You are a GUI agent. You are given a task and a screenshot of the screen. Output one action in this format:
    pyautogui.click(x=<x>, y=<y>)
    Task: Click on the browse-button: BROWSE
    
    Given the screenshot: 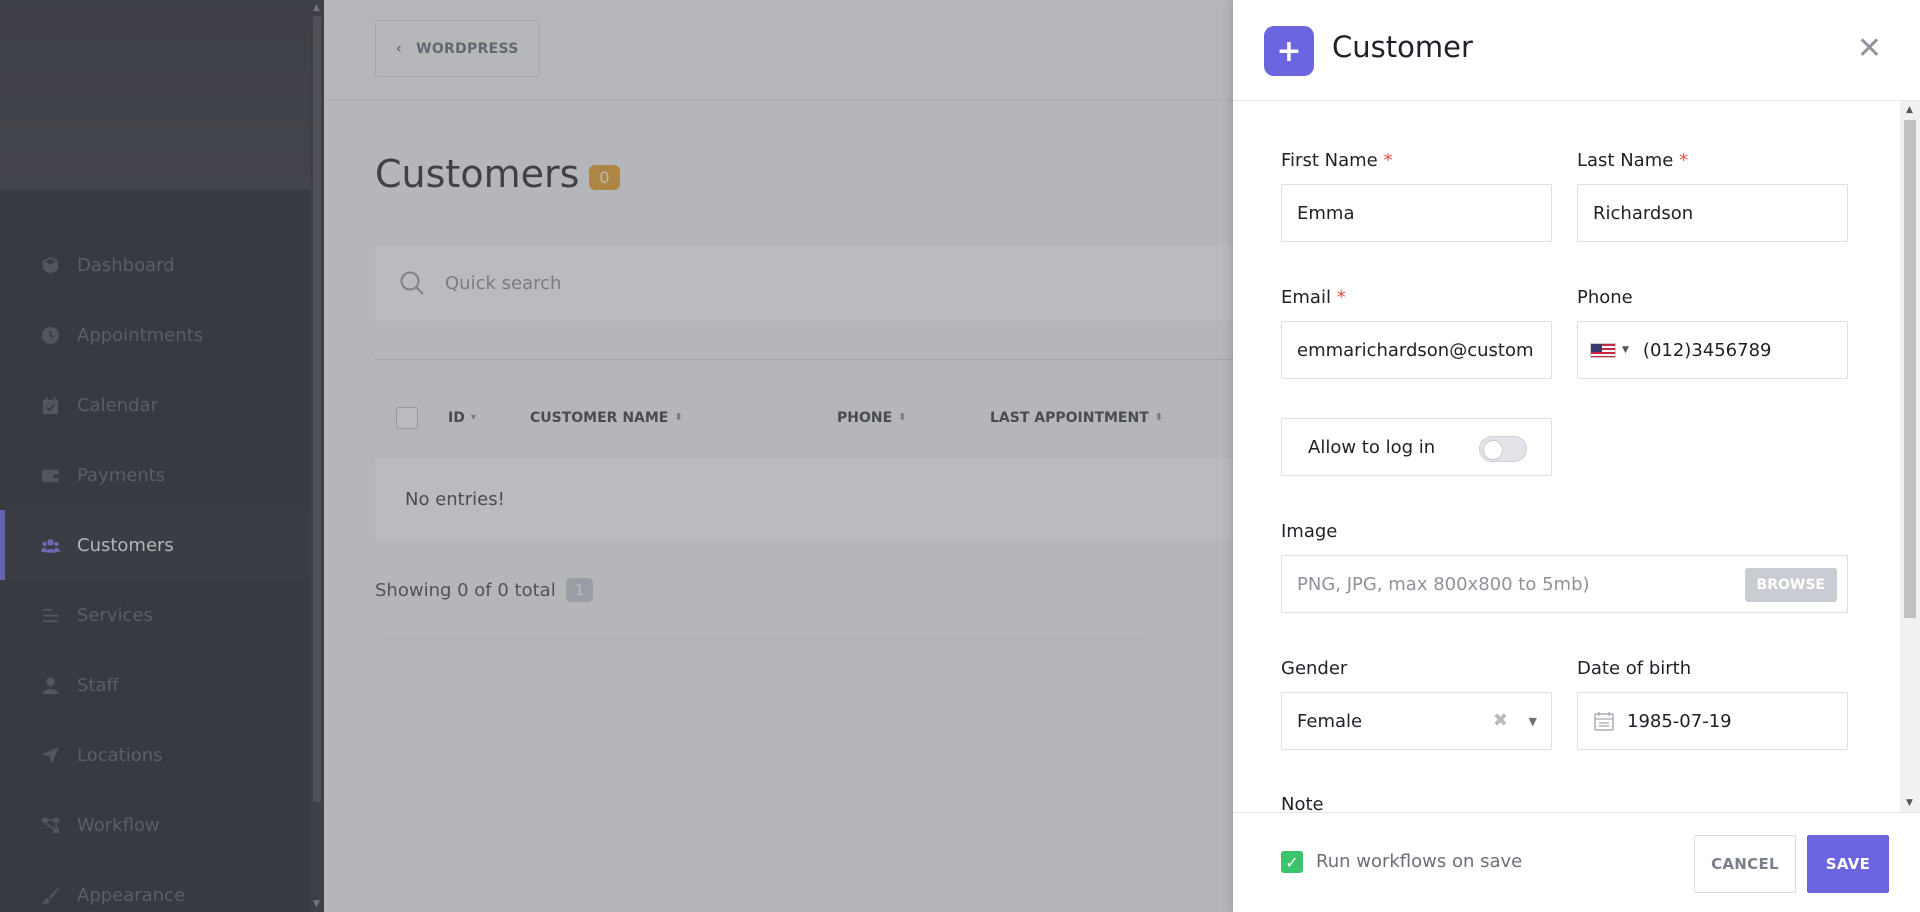 What is the action you would take?
    pyautogui.click(x=1790, y=585)
    